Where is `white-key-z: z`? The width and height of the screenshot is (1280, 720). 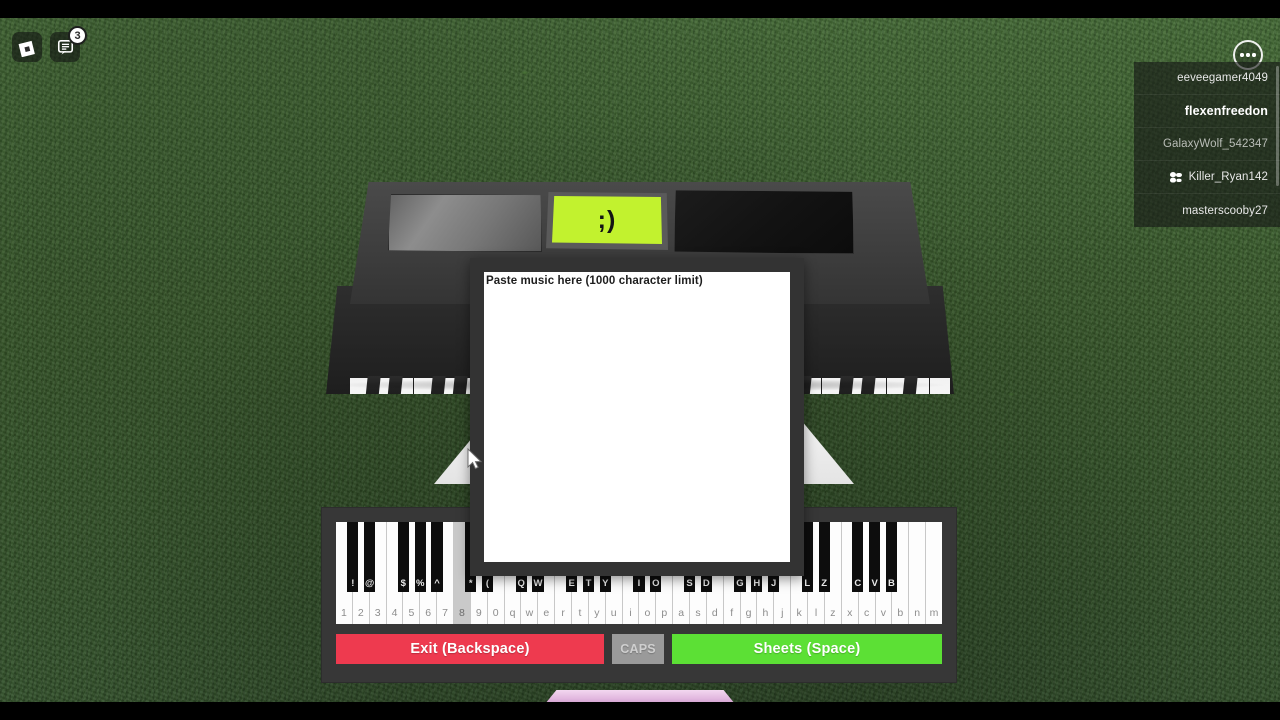 white-key-z: z is located at coordinates (833, 573).